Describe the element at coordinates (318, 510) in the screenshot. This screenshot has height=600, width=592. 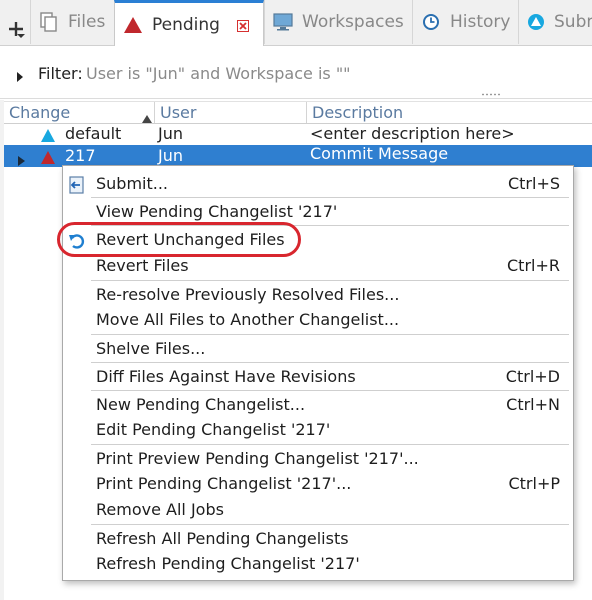
I see `menu-item-remove-all-jobs: Remove All Jobs` at that location.